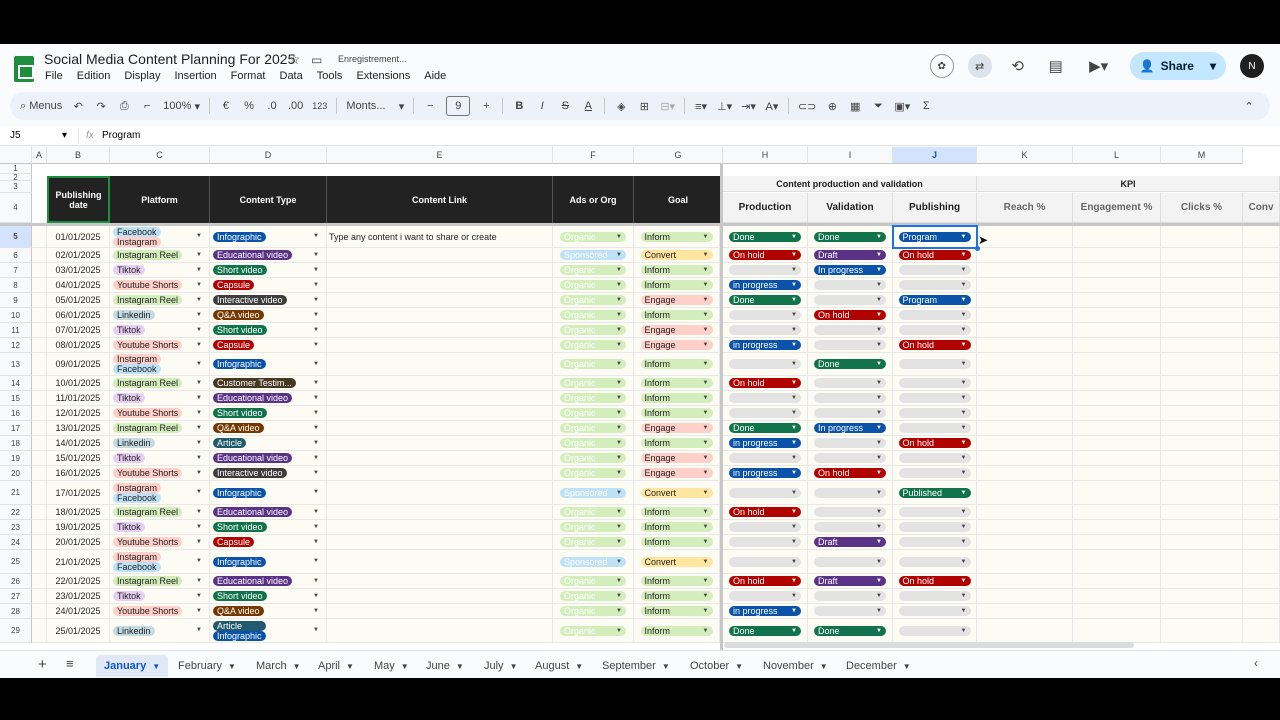  What do you see at coordinates (440, 364) in the screenshot?
I see `cell-content-link` at bounding box center [440, 364].